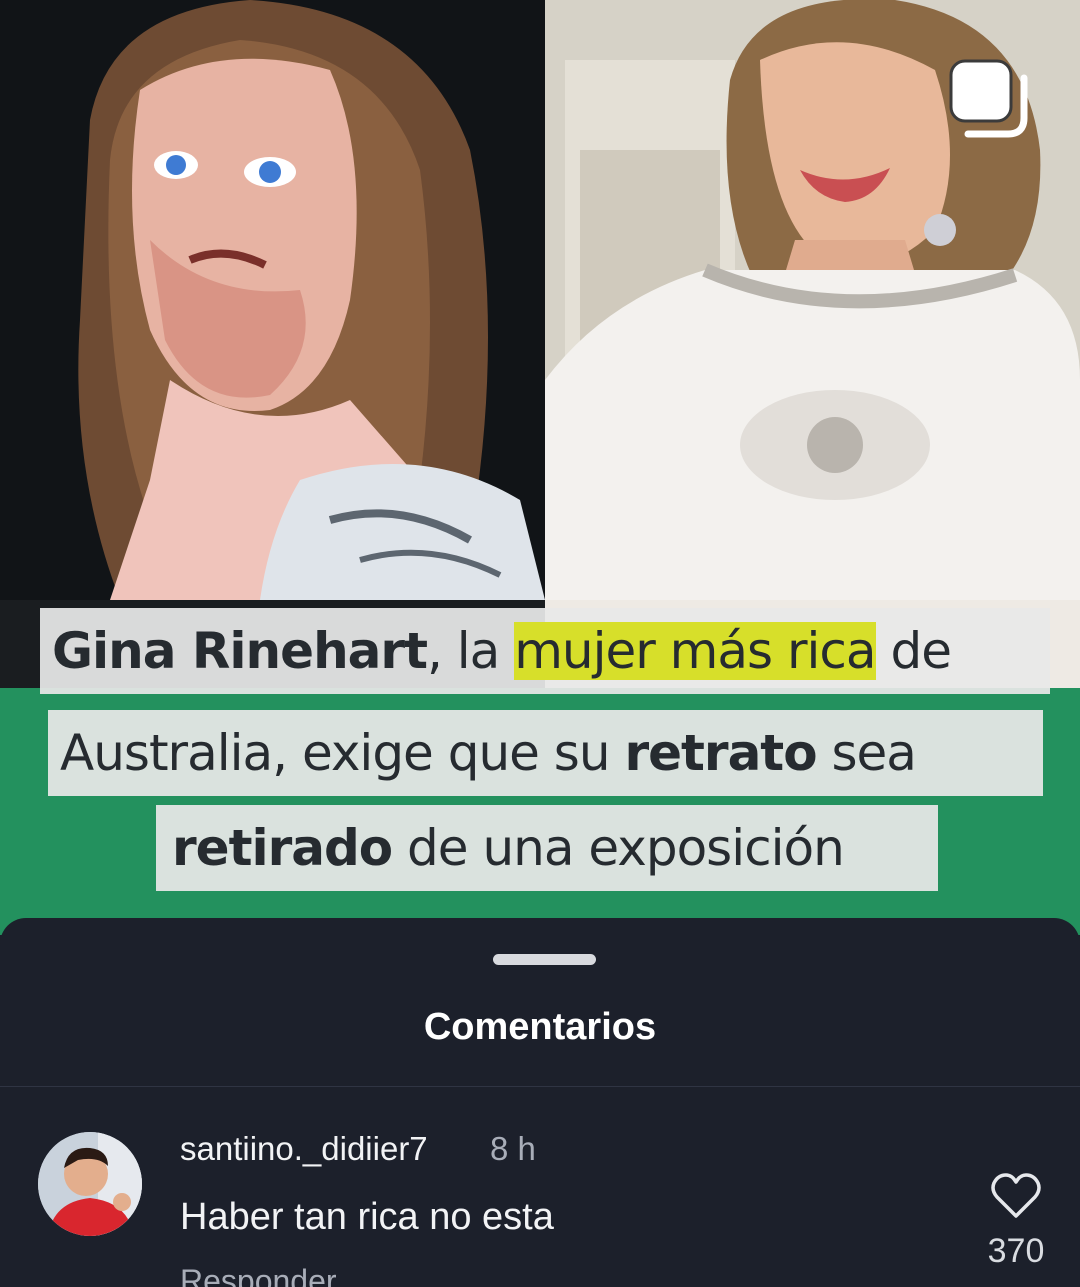  I want to click on heart-icon, so click(1016, 1196).